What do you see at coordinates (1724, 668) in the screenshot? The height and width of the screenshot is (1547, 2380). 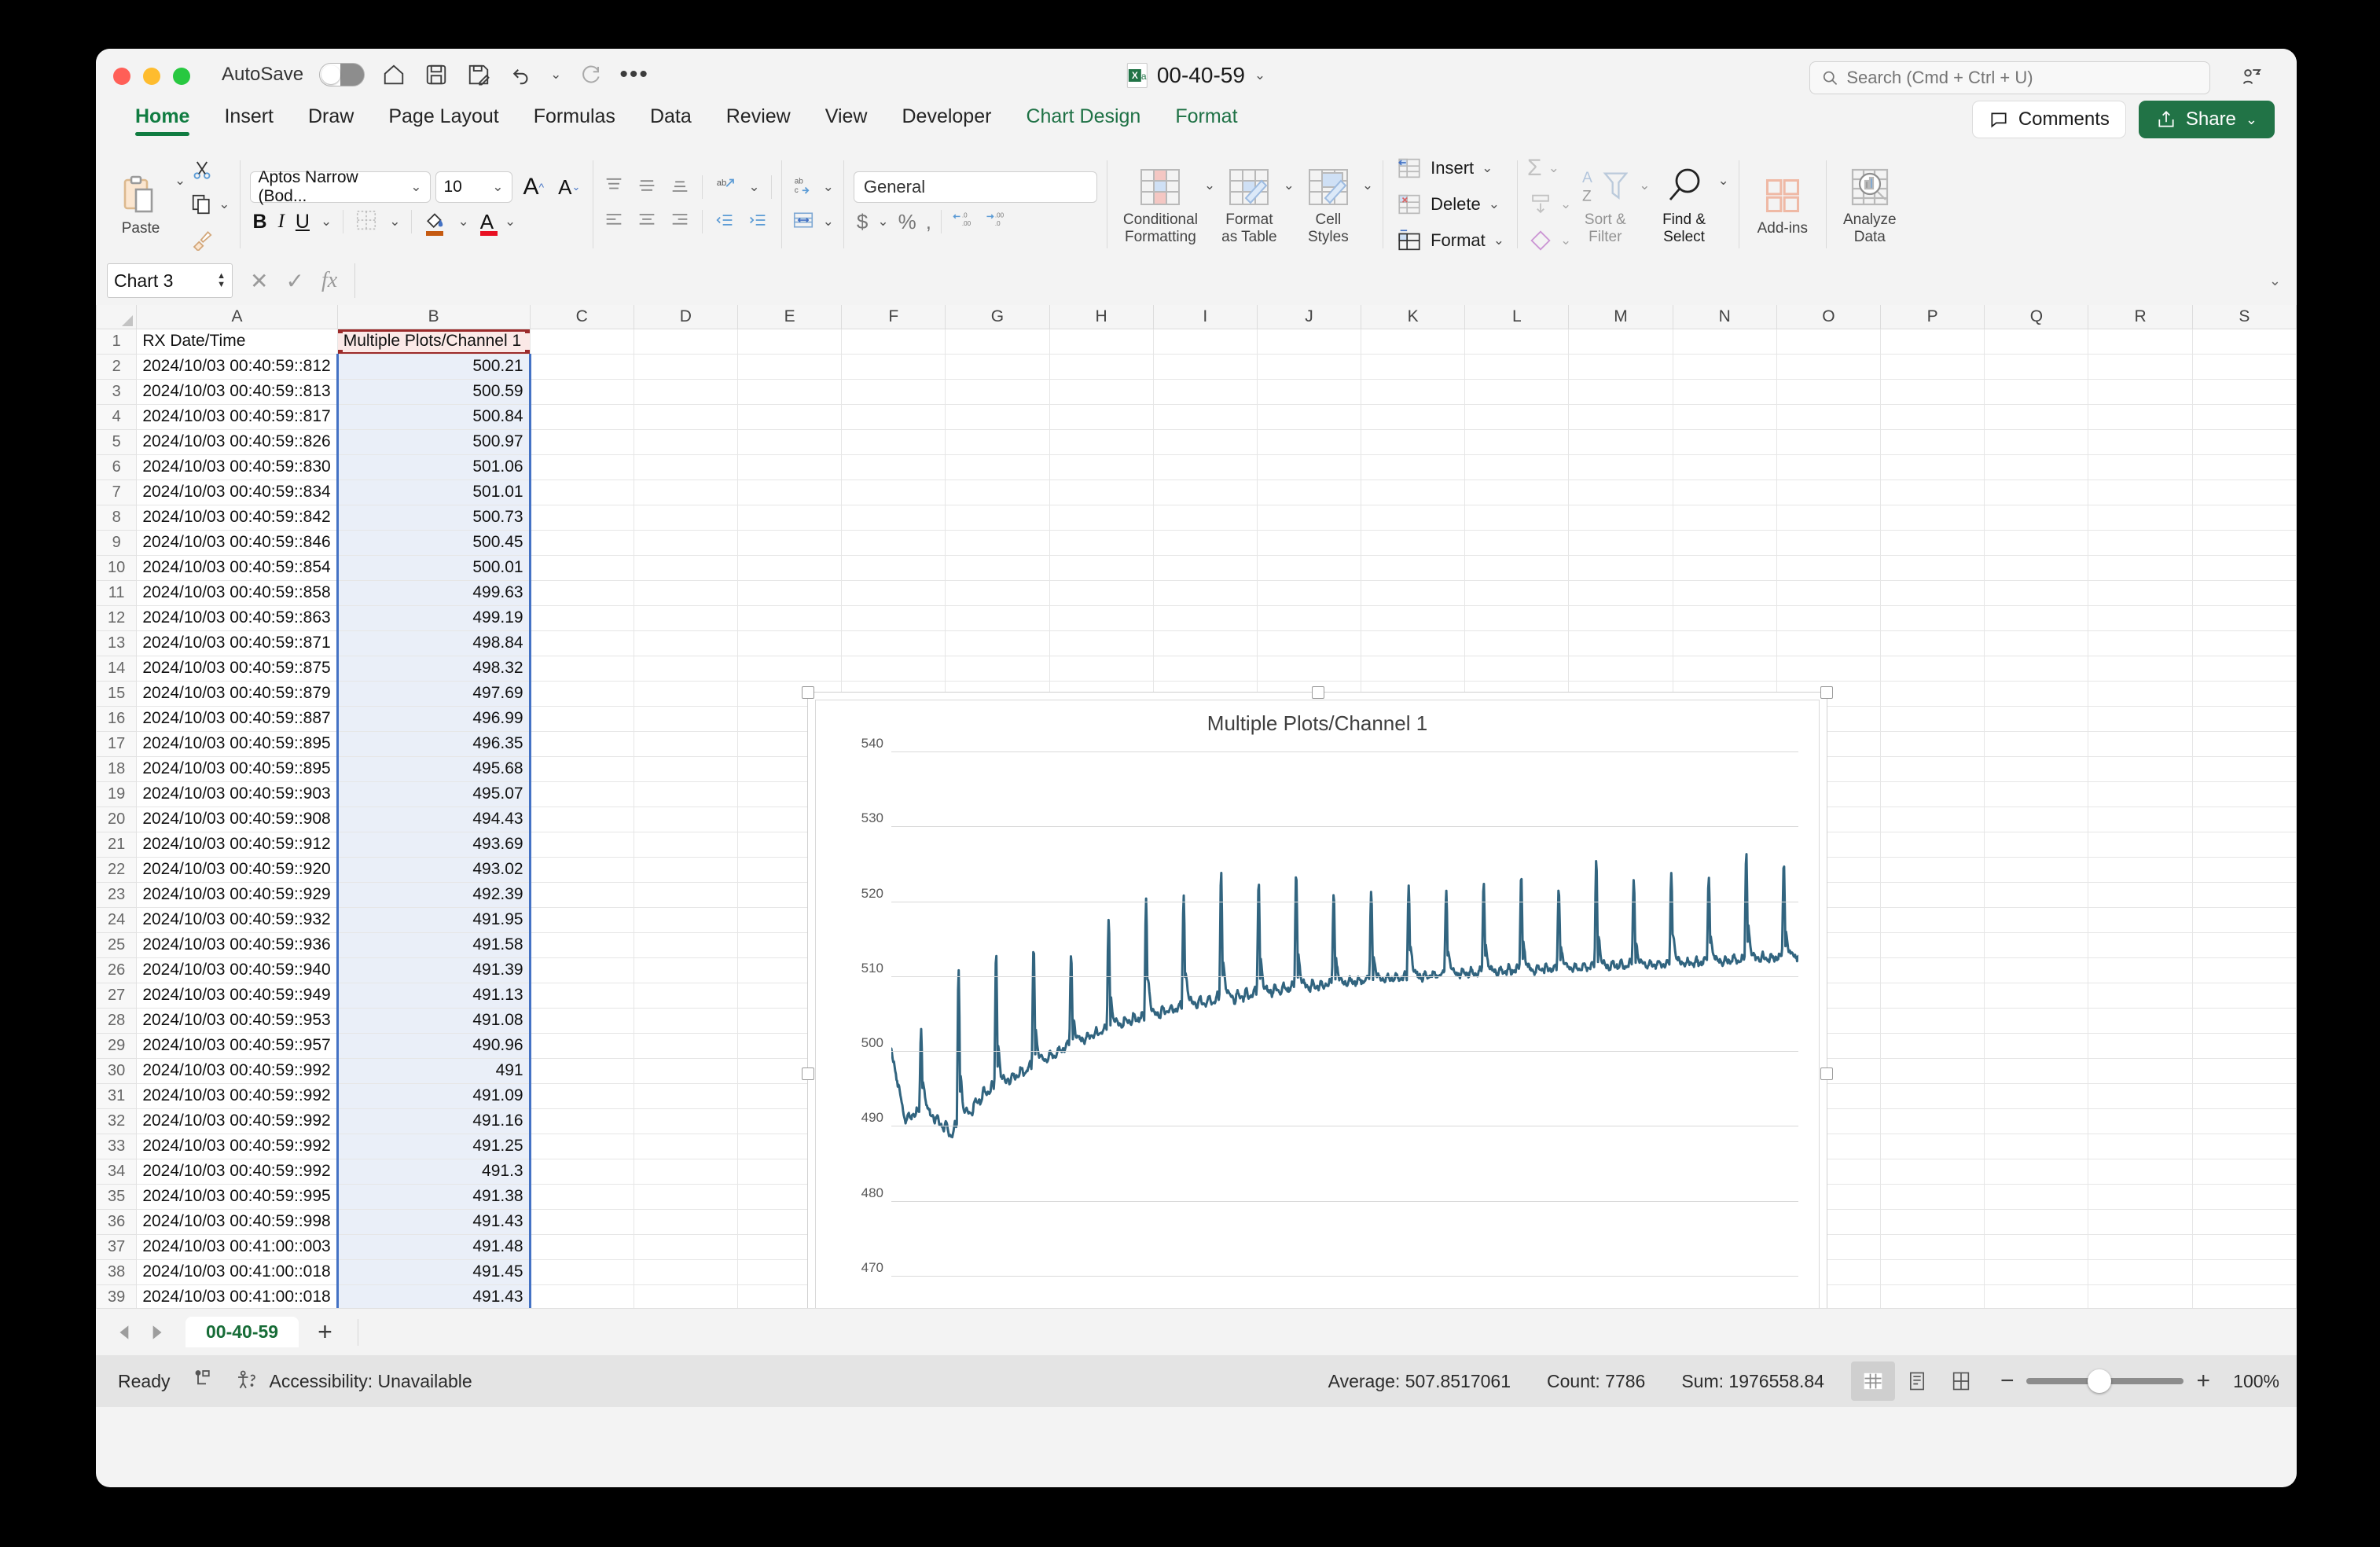 I see `cell-n14` at bounding box center [1724, 668].